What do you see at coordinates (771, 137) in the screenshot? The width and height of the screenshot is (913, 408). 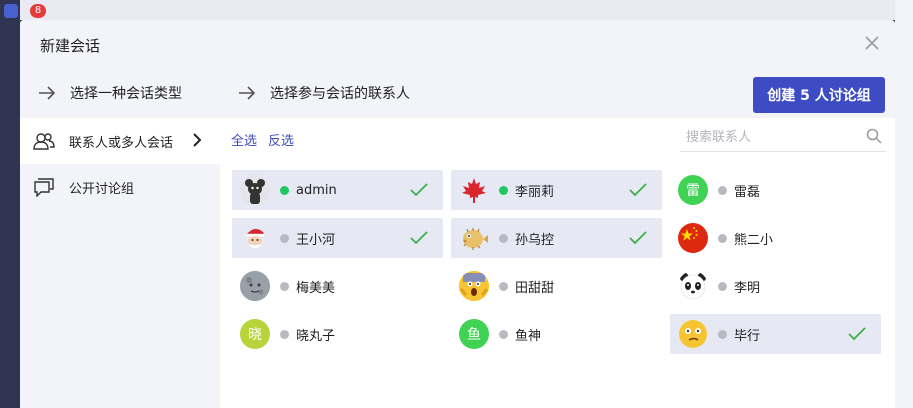 I see `search-input` at bounding box center [771, 137].